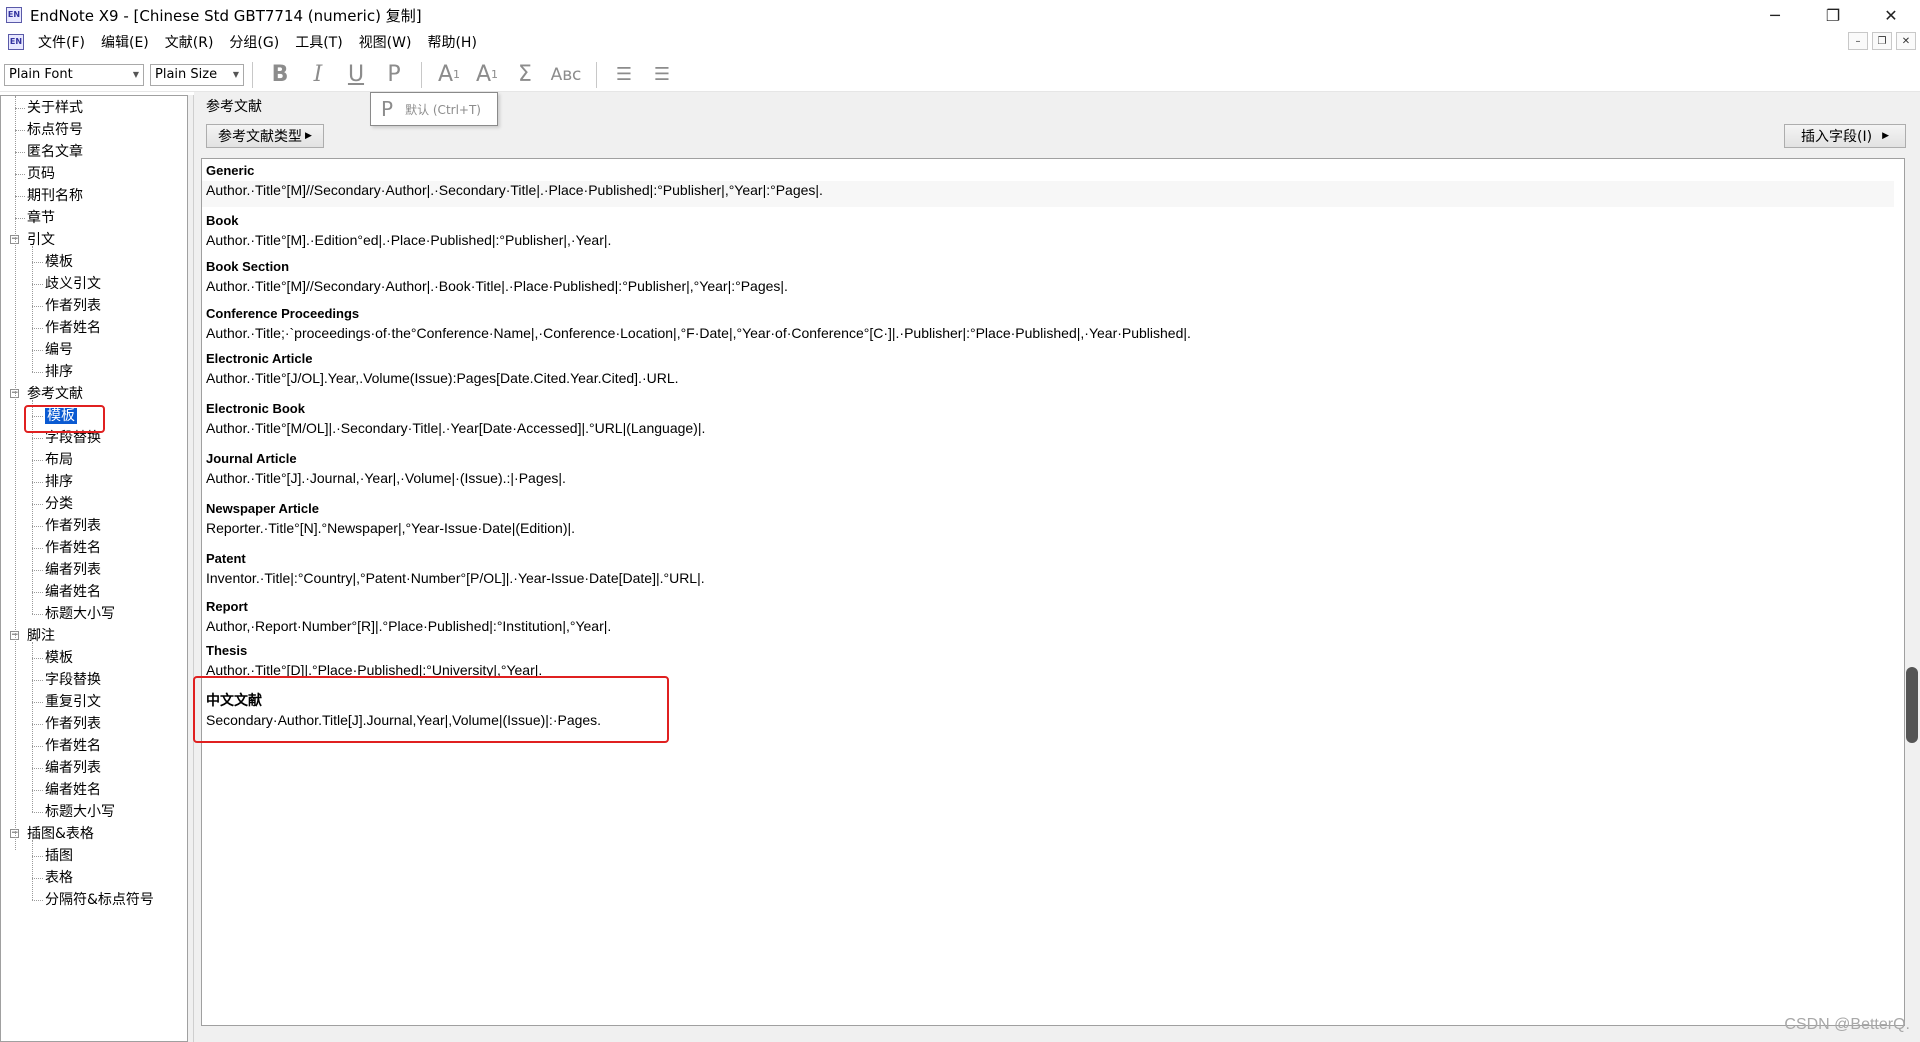  What do you see at coordinates (265, 136) in the screenshot?
I see `reference-type-button: 参考文献类型 ▶` at bounding box center [265, 136].